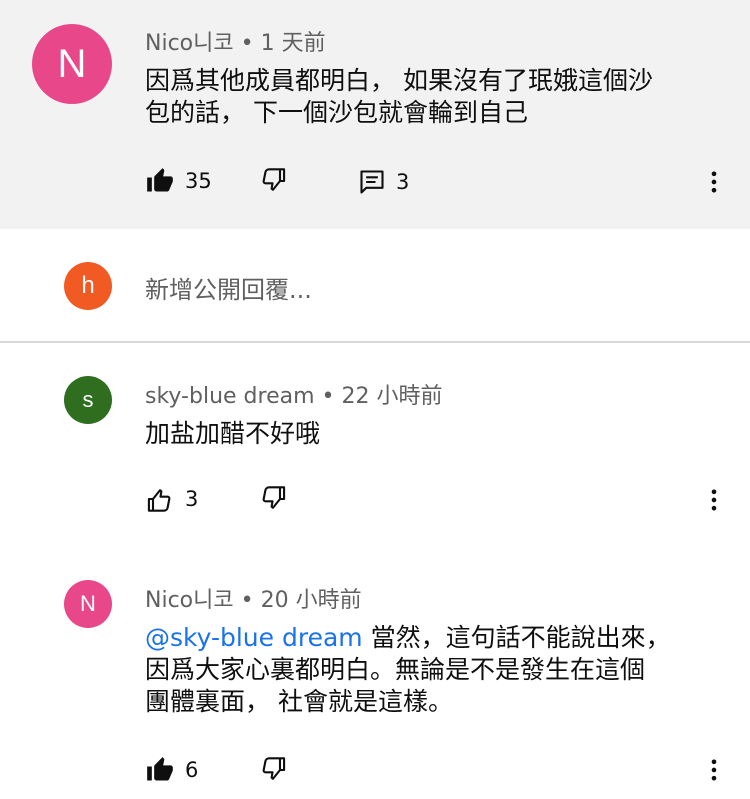  What do you see at coordinates (178, 181) in the screenshot?
I see `like-button: 35` at bounding box center [178, 181].